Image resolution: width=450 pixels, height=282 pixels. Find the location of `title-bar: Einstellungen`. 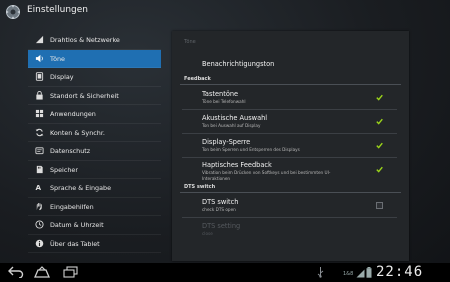

title-bar: Einstellungen is located at coordinates (225, 12).